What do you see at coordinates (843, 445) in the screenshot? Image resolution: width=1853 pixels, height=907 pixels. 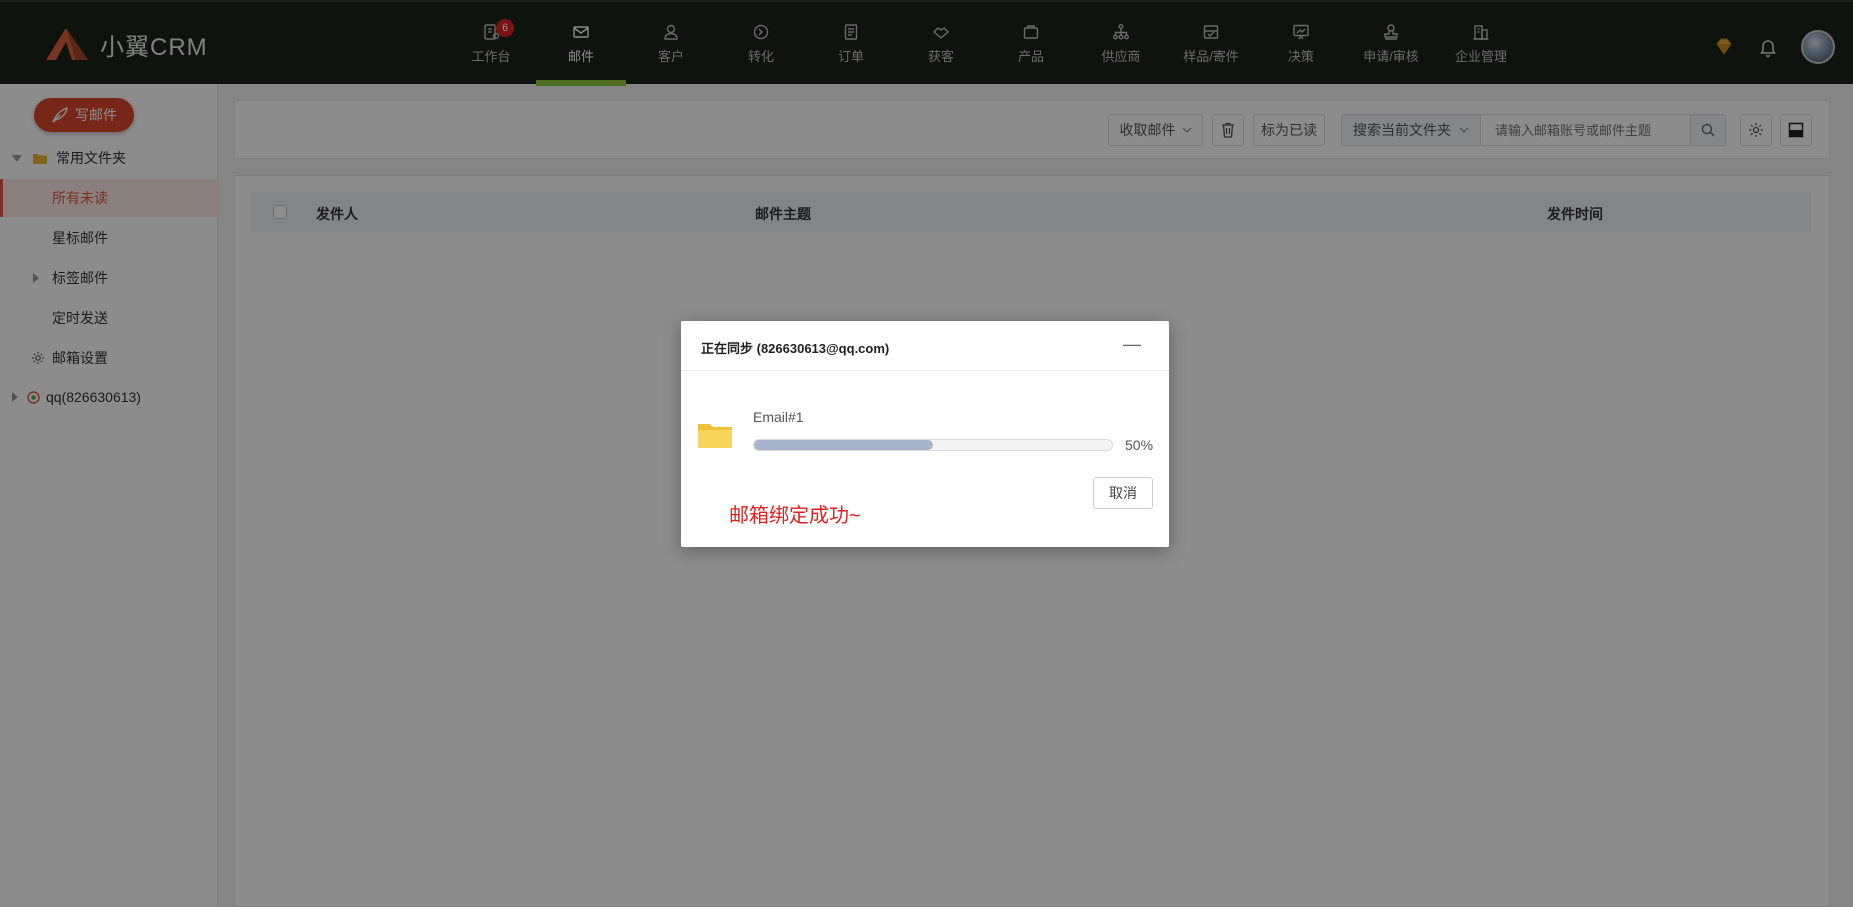 I see `sync-progress-fill` at bounding box center [843, 445].